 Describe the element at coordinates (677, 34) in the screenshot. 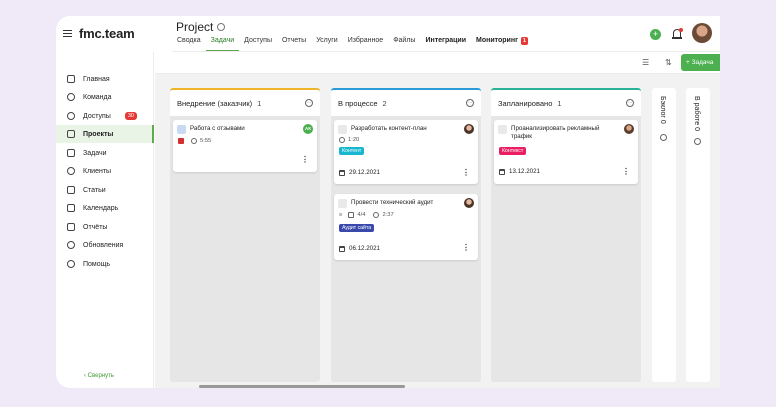

I see `bell-icon` at that location.